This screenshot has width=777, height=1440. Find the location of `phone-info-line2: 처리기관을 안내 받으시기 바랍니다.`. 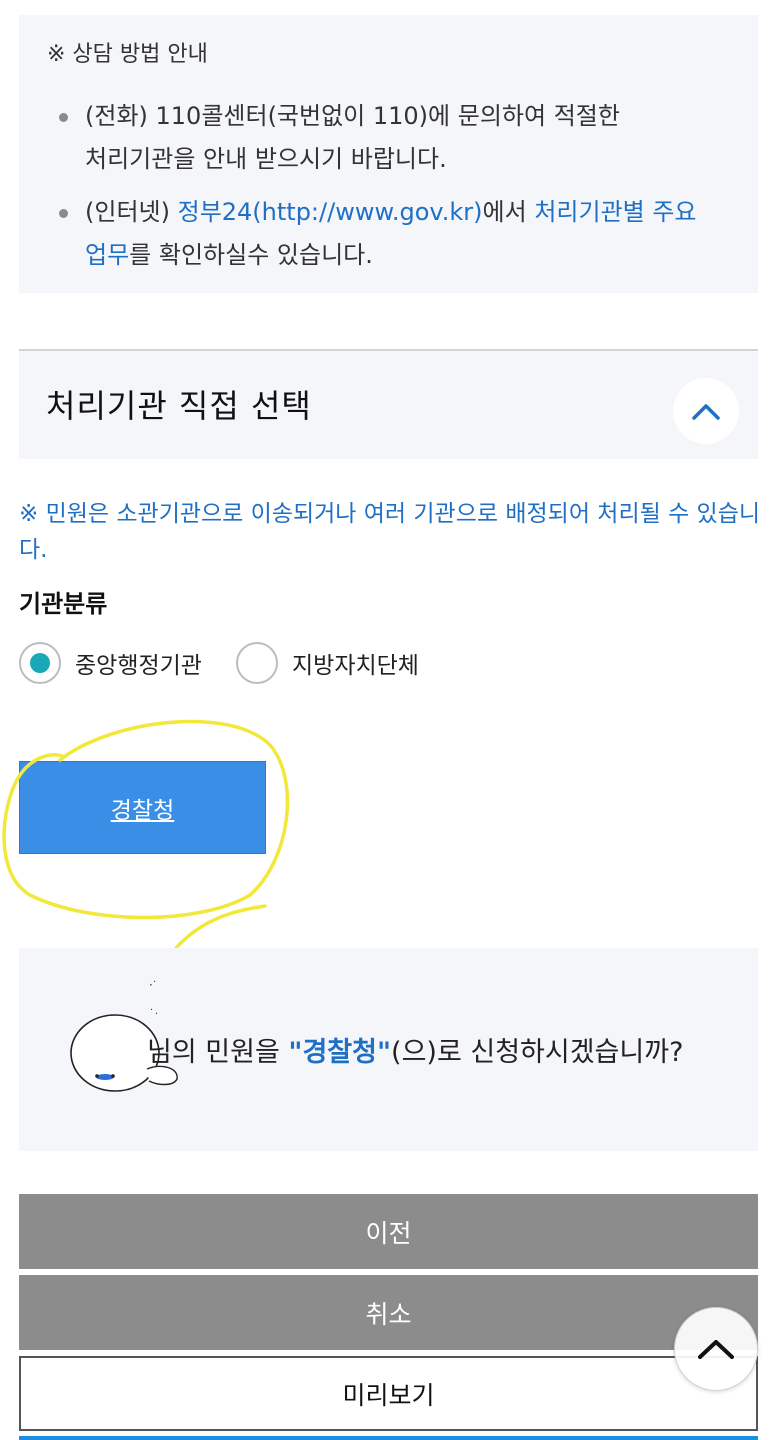

phone-info-line2: 처리기관을 안내 받으시기 바랍니다. is located at coordinates (266, 159).